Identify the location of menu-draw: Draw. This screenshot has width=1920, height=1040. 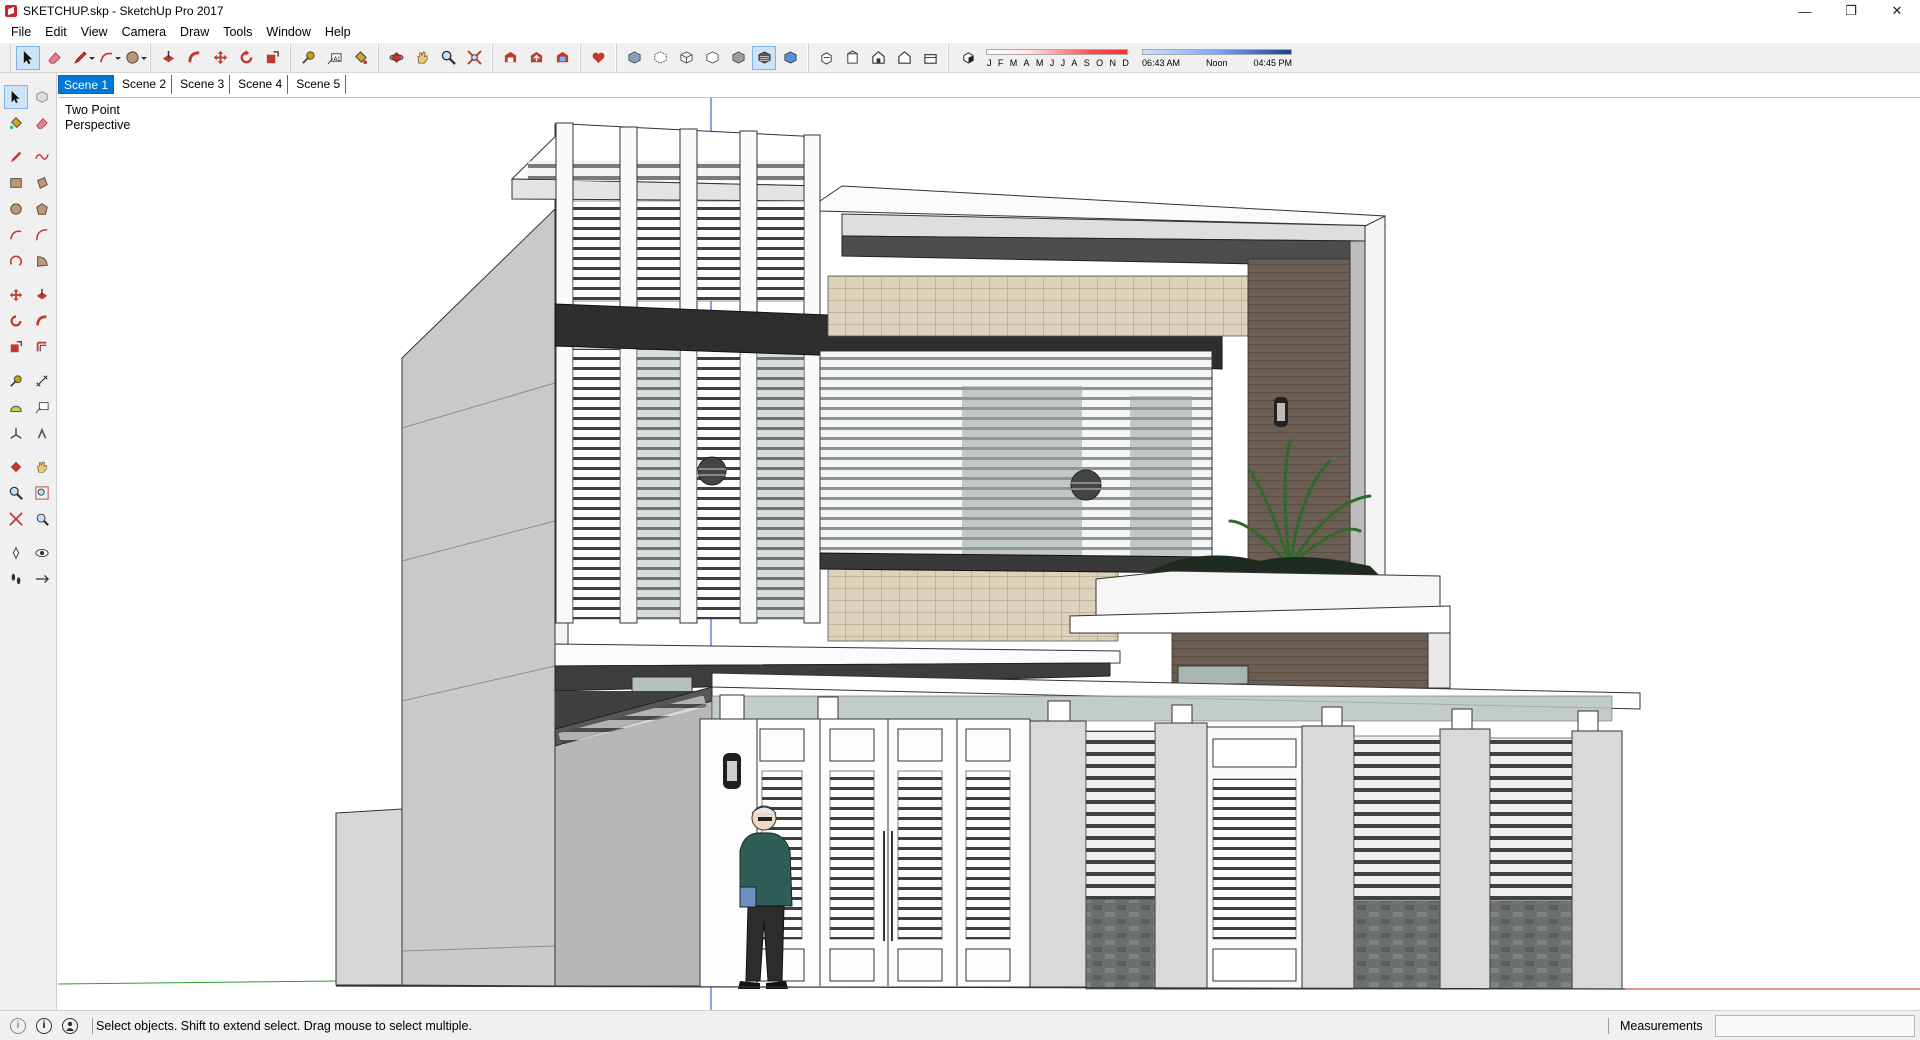
(194, 32).